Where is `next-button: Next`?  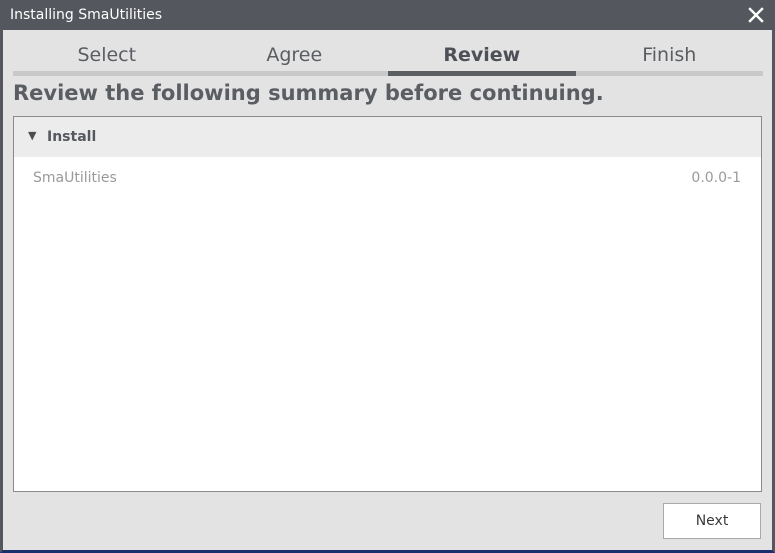
next-button: Next is located at coordinates (712, 521).